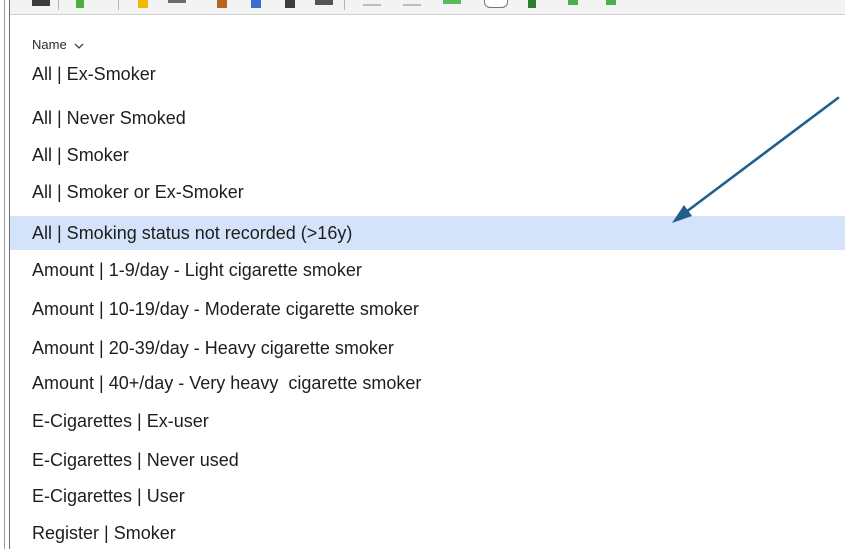 This screenshot has width=845, height=549. What do you see at coordinates (49, 44) in the screenshot?
I see `column-header-label: Name` at bounding box center [49, 44].